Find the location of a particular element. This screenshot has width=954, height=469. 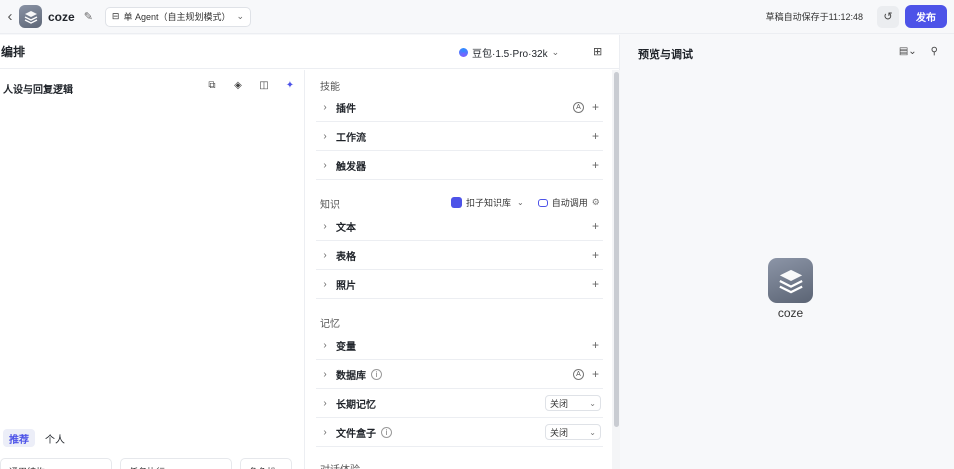

bot-name: coze is located at coordinates (790, 313).